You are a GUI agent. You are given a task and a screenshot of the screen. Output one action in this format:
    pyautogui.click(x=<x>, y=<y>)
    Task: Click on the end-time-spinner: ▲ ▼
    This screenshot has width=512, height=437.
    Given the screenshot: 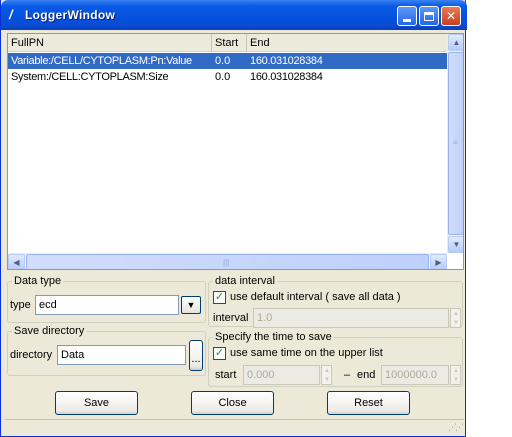 What is the action you would take?
    pyautogui.click(x=455, y=375)
    